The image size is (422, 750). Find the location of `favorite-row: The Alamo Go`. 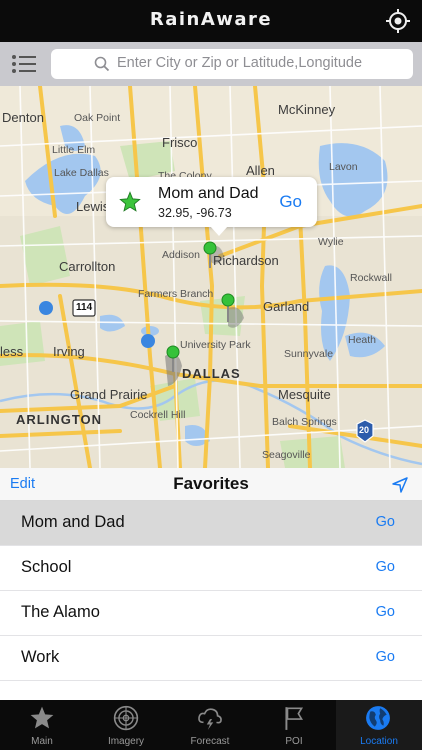

favorite-row: The Alamo Go is located at coordinates (211, 613).